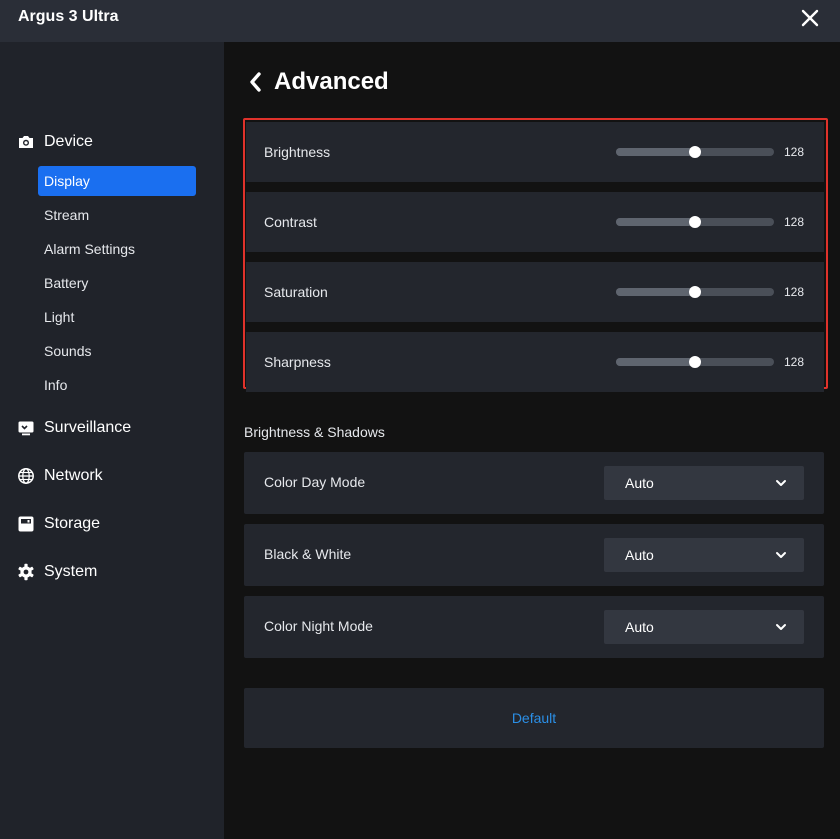 Image resolution: width=840 pixels, height=839 pixels. Describe the element at coordinates (68, 141) in the screenshot. I see `sidebar-category-label: Device` at that location.